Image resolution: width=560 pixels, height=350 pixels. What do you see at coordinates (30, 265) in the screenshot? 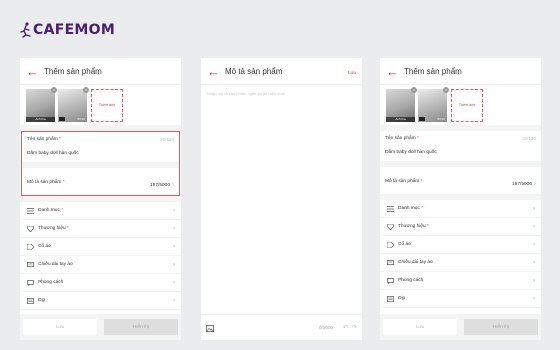
I see `message-icon` at bounding box center [30, 265].